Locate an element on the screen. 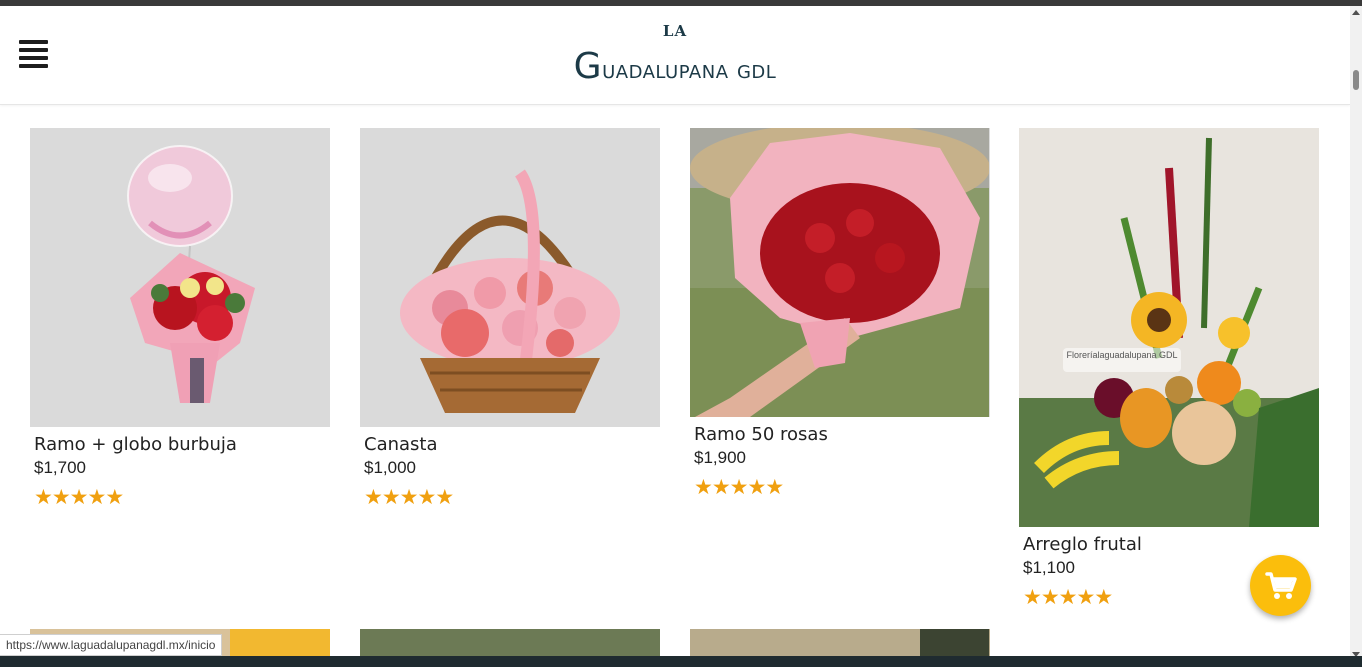  product-card: Canasta $1,000 ★★★★★ is located at coordinates (510, 319).